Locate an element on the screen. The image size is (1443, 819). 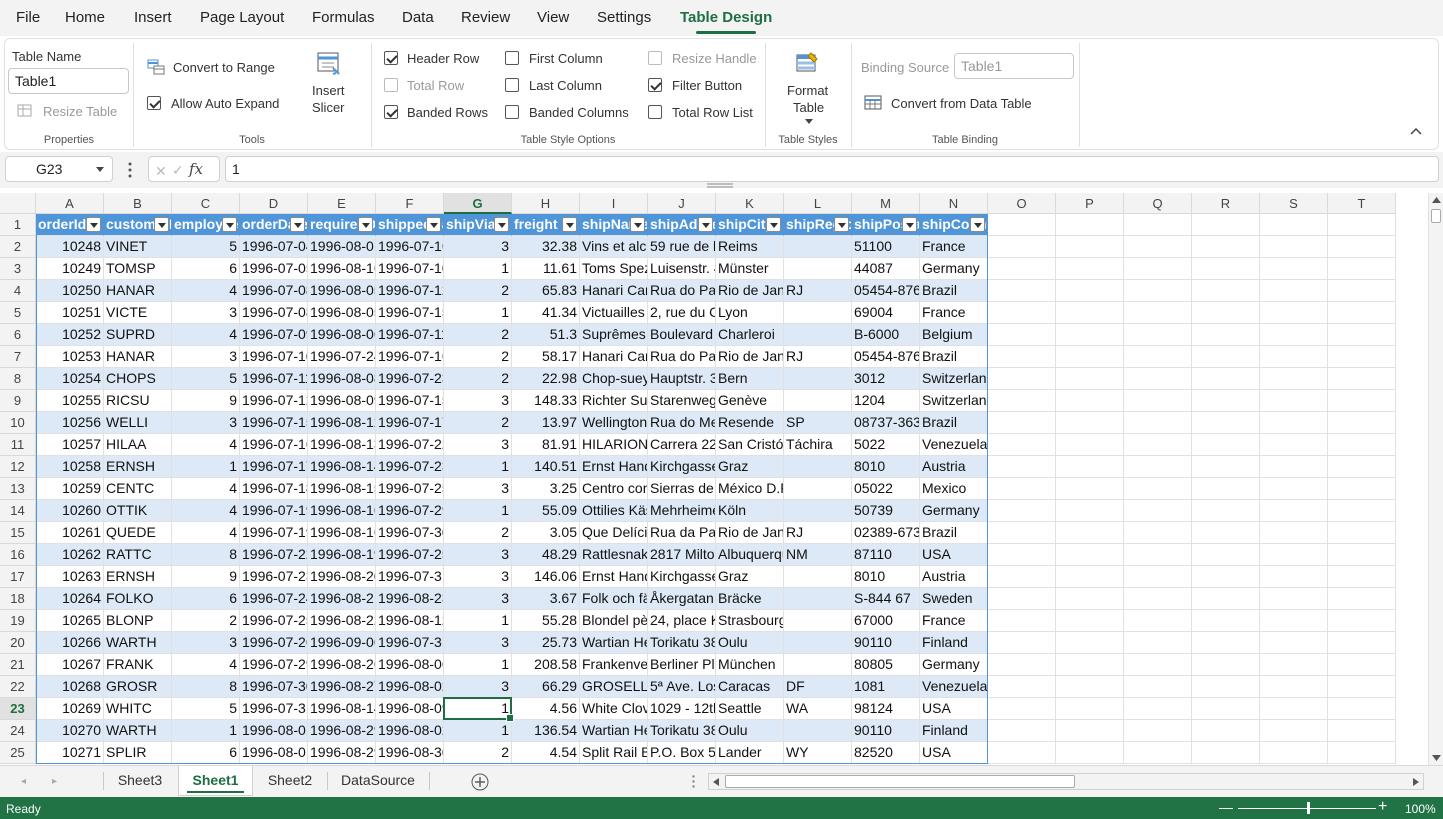
table-cell: Germany is located at coordinates (954, 269).